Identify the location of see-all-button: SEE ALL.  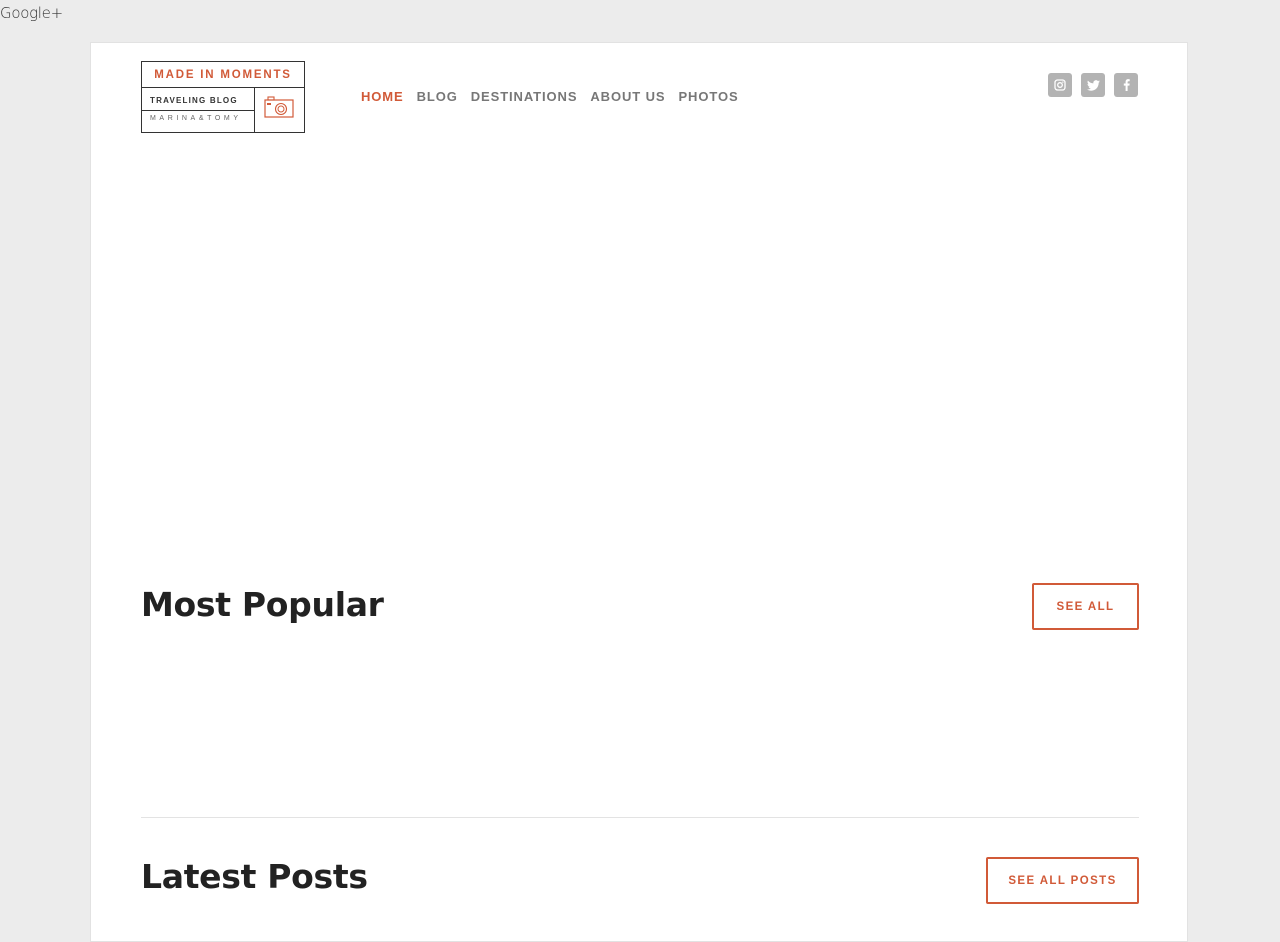
(1085, 606).